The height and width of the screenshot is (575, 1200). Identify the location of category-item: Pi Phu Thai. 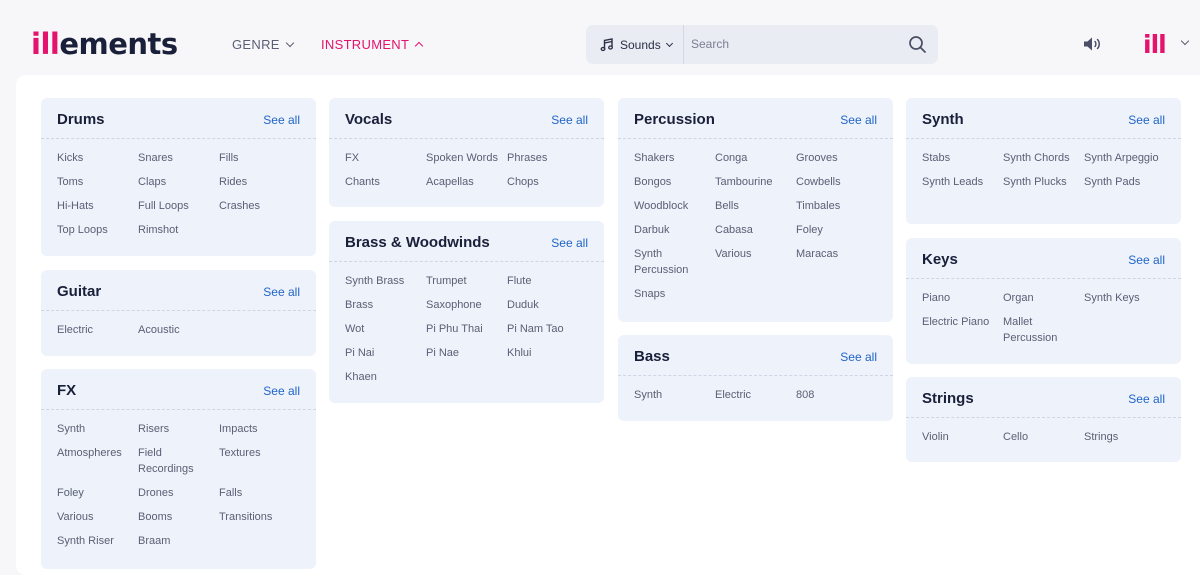
(466, 329).